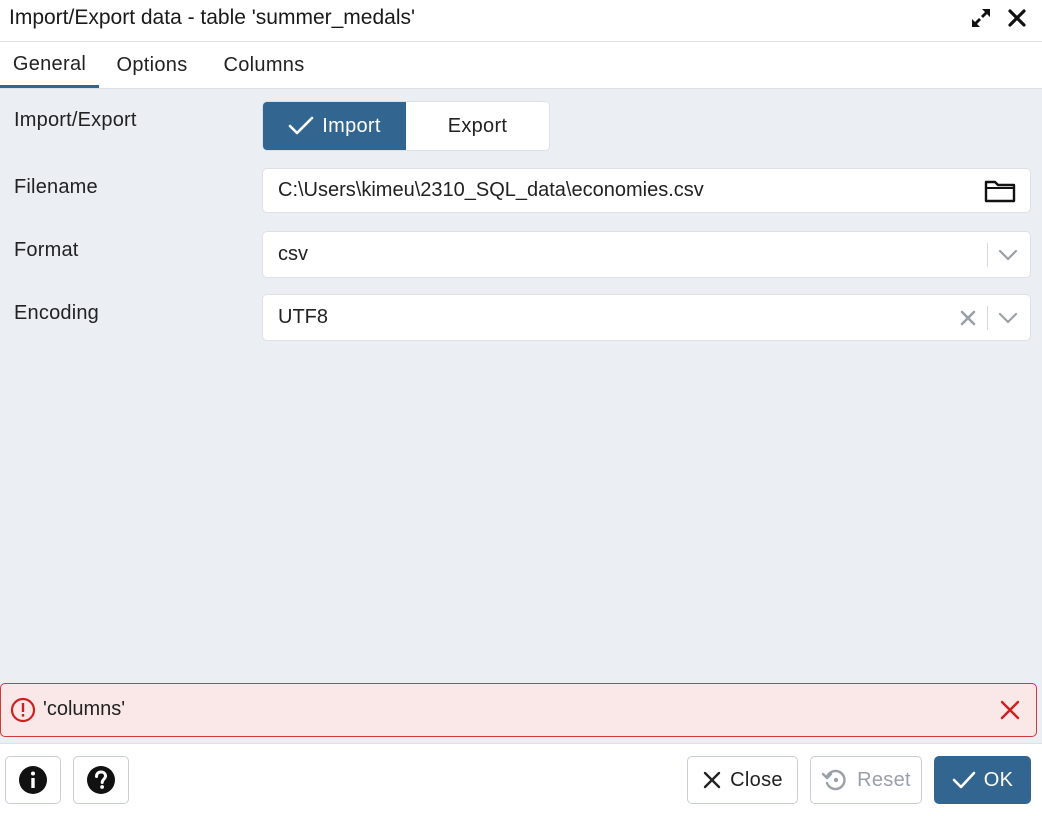 This screenshot has height=816, width=1042. Describe the element at coordinates (756, 779) in the screenshot. I see `close-button-label: Close` at that location.